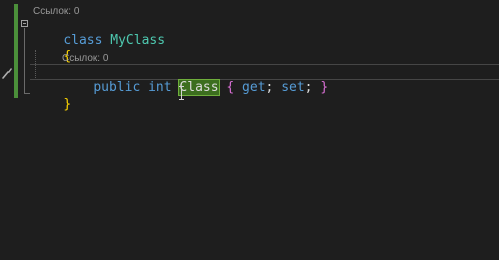 Image resolution: width=499 pixels, height=260 pixels. What do you see at coordinates (160, 87) in the screenshot?
I see `keyword-int: int` at bounding box center [160, 87].